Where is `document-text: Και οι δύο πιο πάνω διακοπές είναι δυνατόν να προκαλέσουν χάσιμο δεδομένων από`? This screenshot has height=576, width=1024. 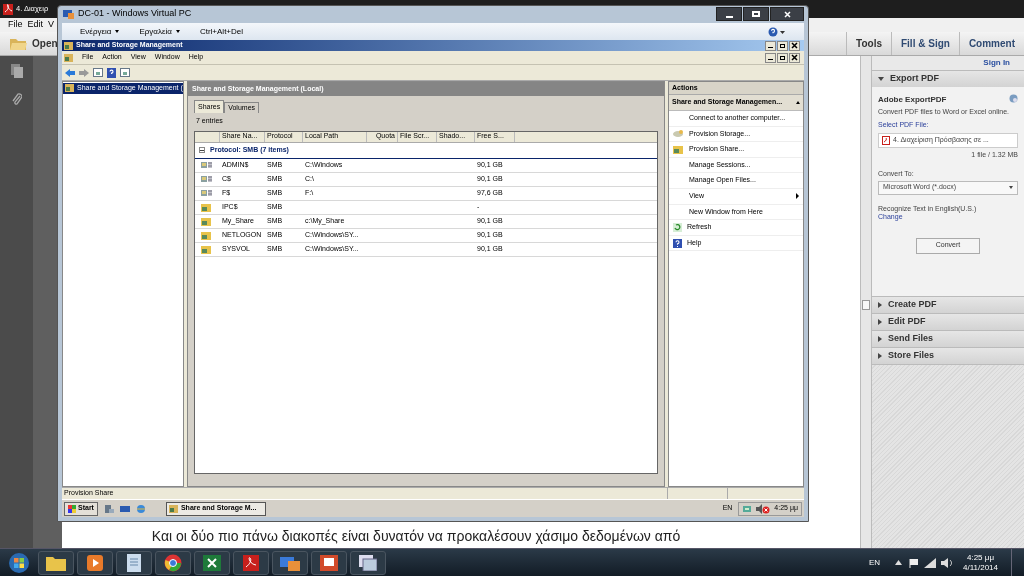
document-text: Και οι δύο πιο πάνω διακοπές είναι δυνατόν να προκαλέσουν χάσιμο δεδομένων από is located at coordinates (416, 536).